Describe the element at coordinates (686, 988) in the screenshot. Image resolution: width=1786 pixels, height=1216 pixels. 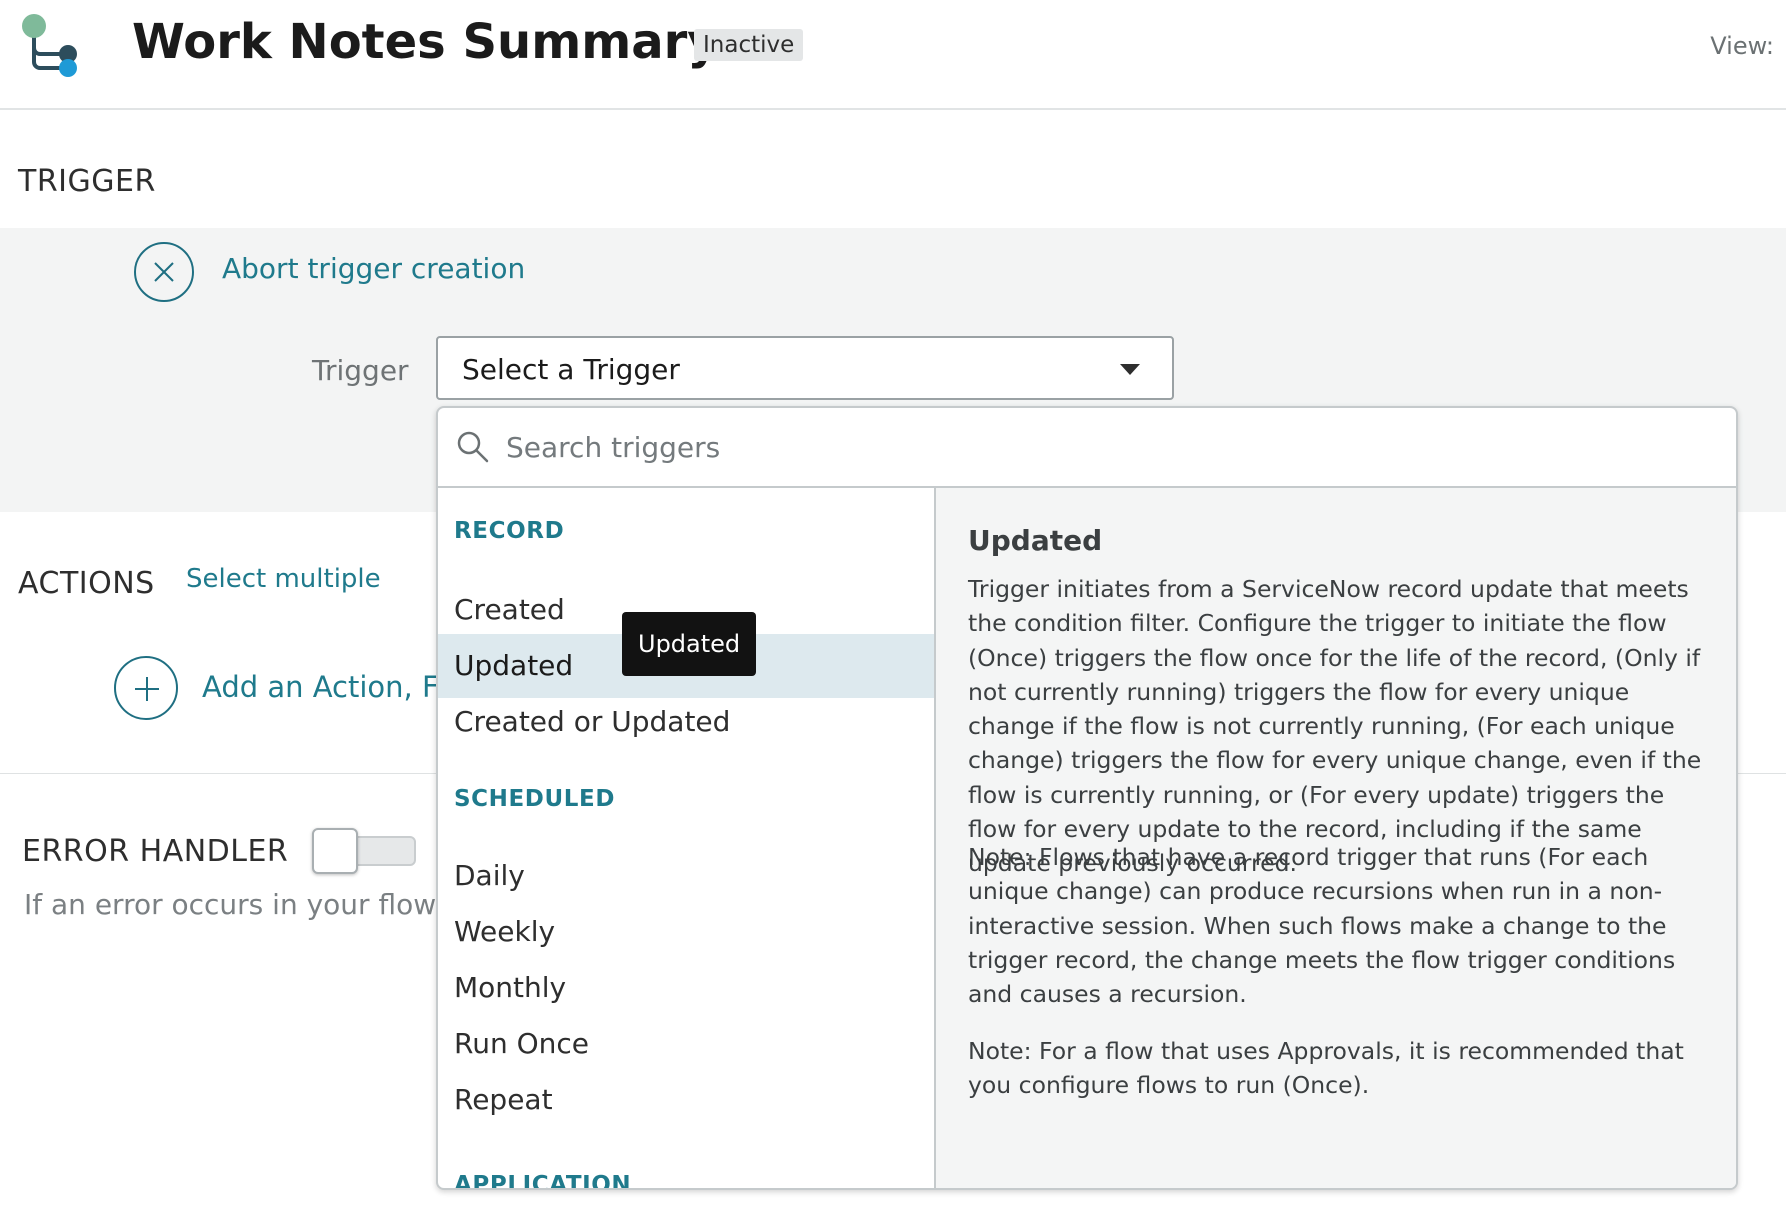
I see `option-monthly: Monthly` at that location.